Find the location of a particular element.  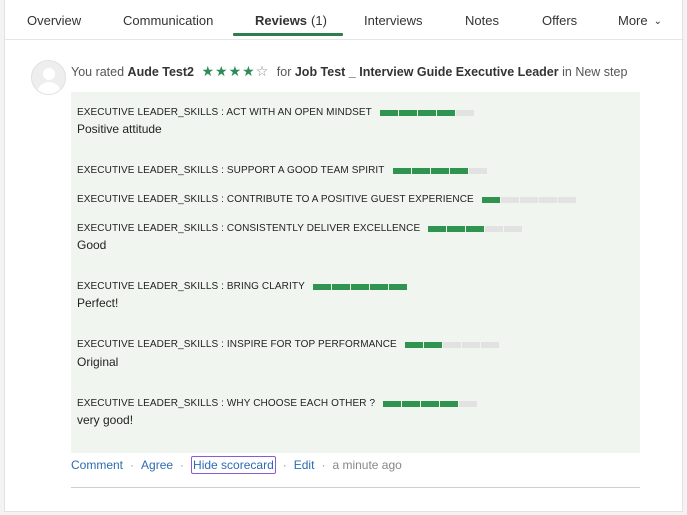

tab-label: Overview is located at coordinates (54, 20).